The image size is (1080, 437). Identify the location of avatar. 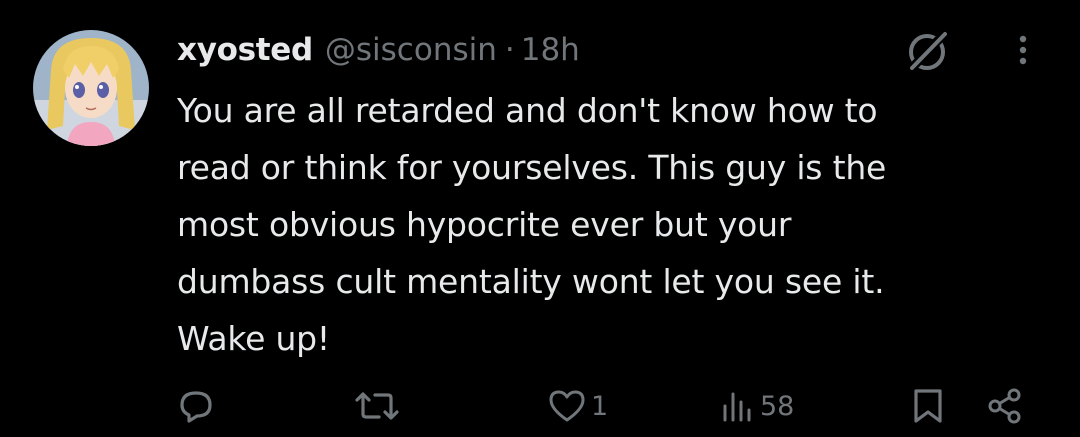
(91, 88).